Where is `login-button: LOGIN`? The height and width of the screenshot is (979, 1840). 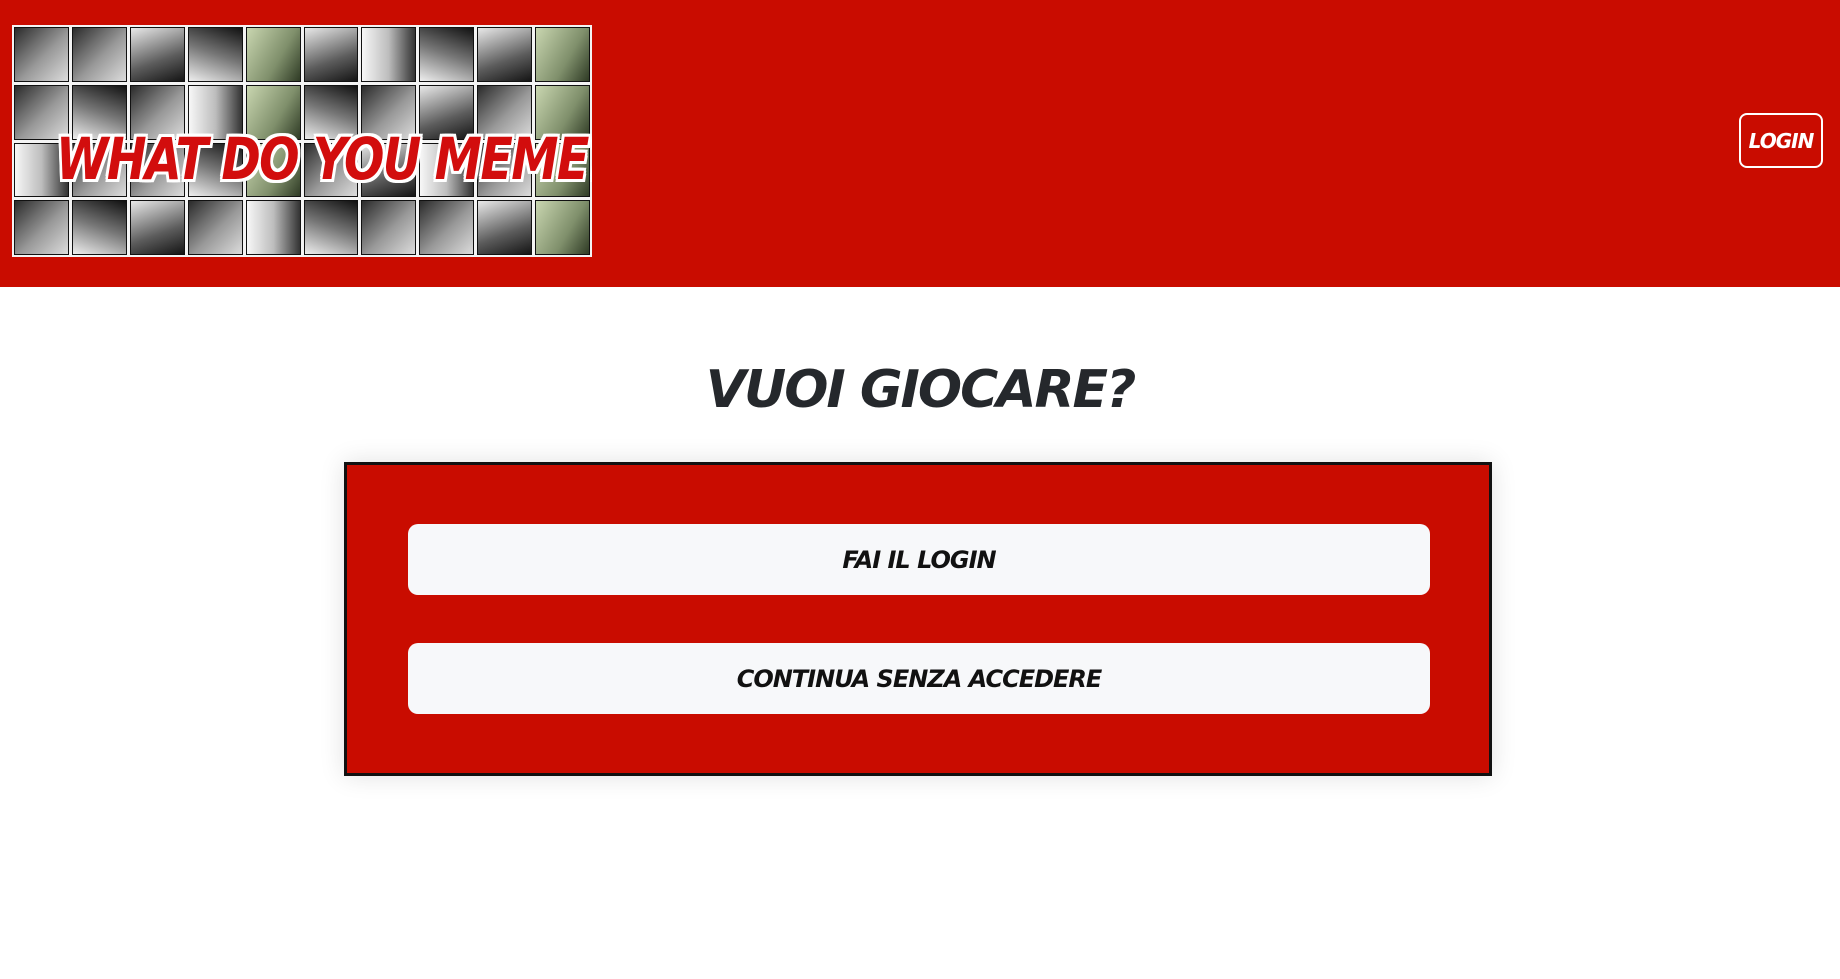
login-button: LOGIN is located at coordinates (1781, 140).